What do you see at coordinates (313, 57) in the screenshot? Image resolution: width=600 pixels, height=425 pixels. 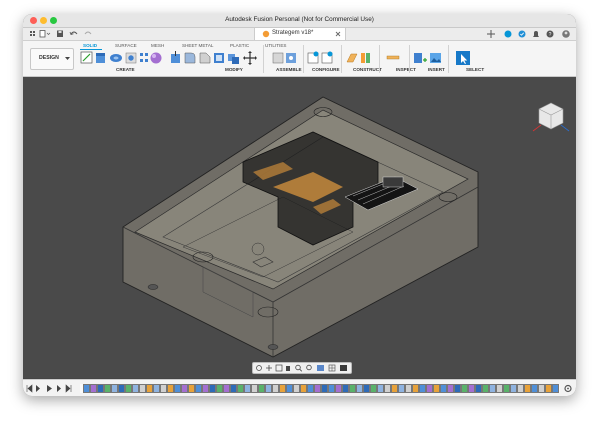 I see `configure-icon` at bounding box center [313, 57].